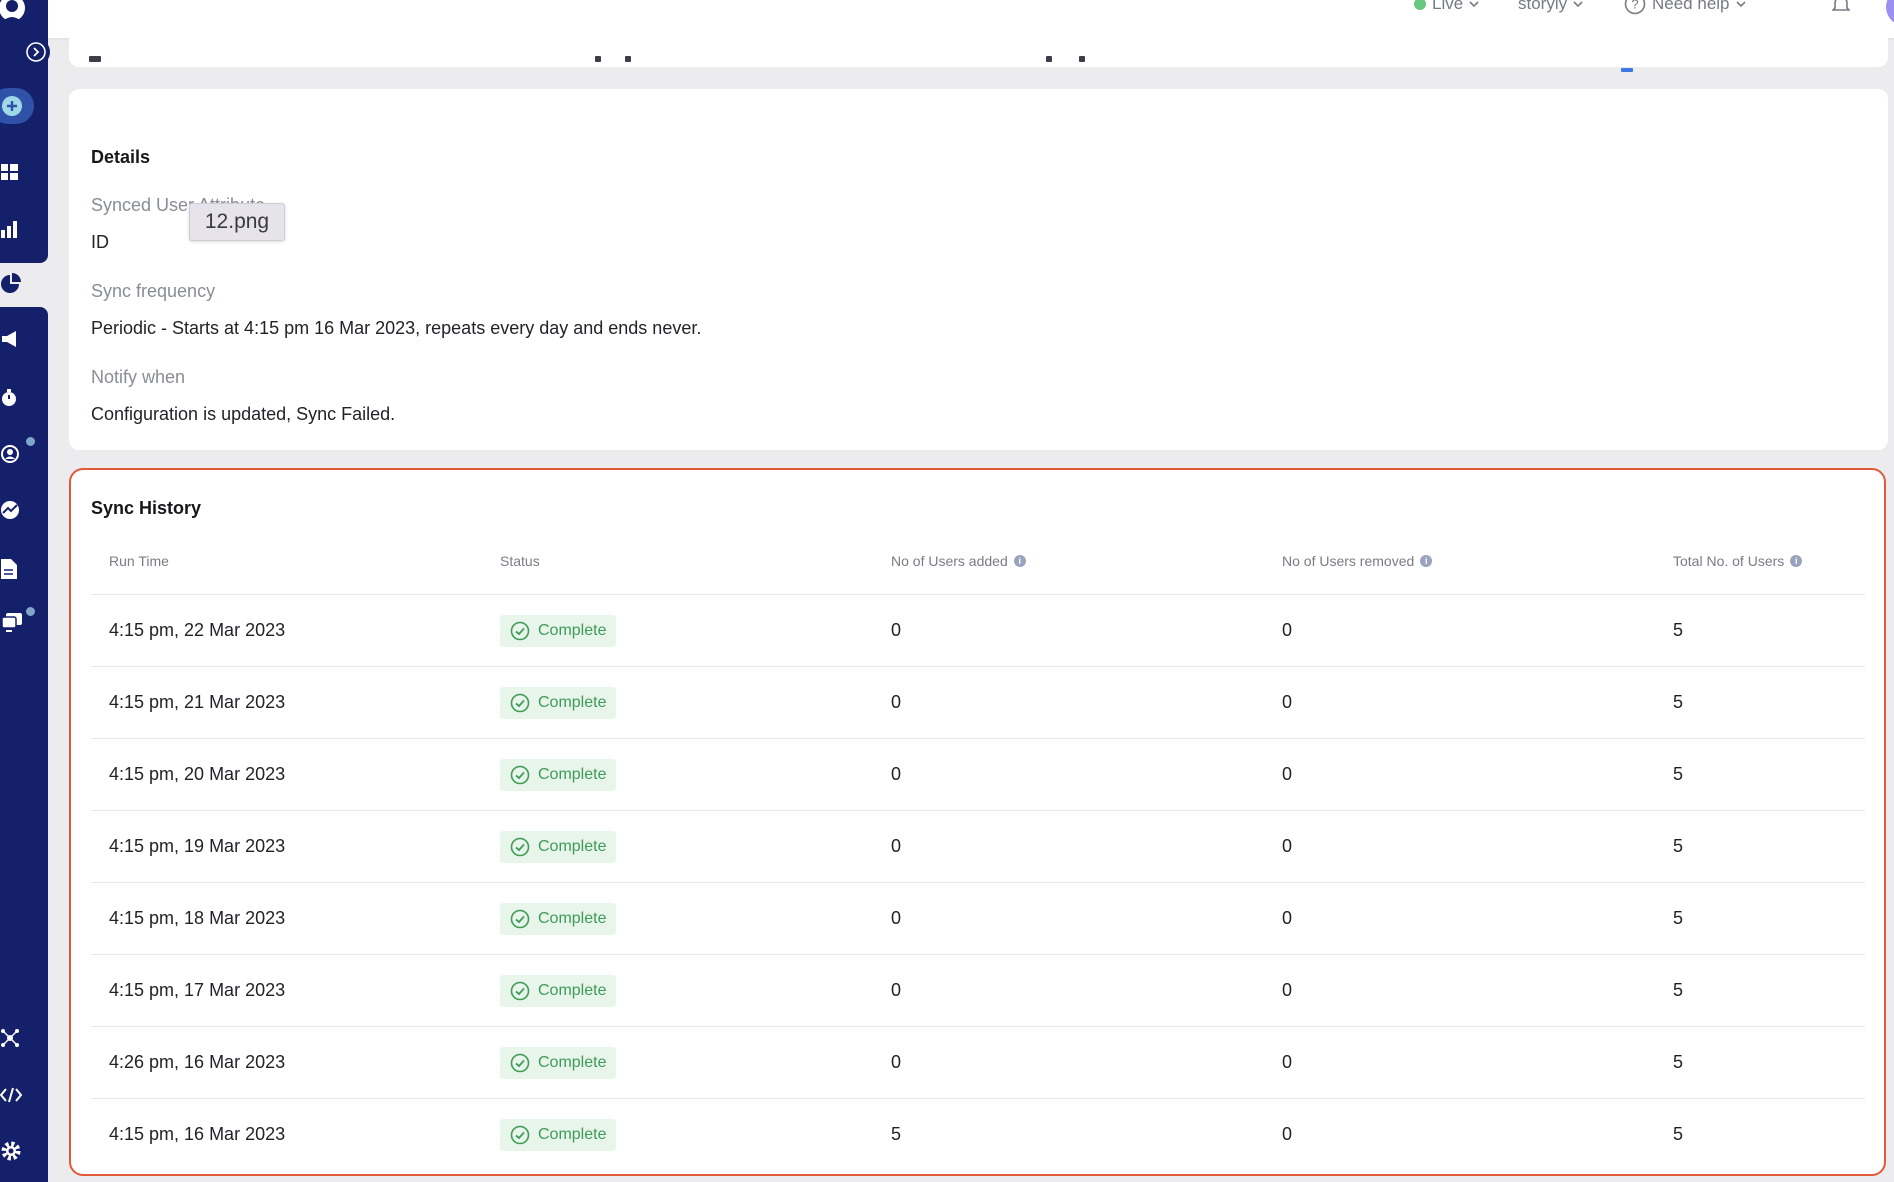  What do you see at coordinates (10, 454) in the screenshot?
I see `user-target-icon` at bounding box center [10, 454].